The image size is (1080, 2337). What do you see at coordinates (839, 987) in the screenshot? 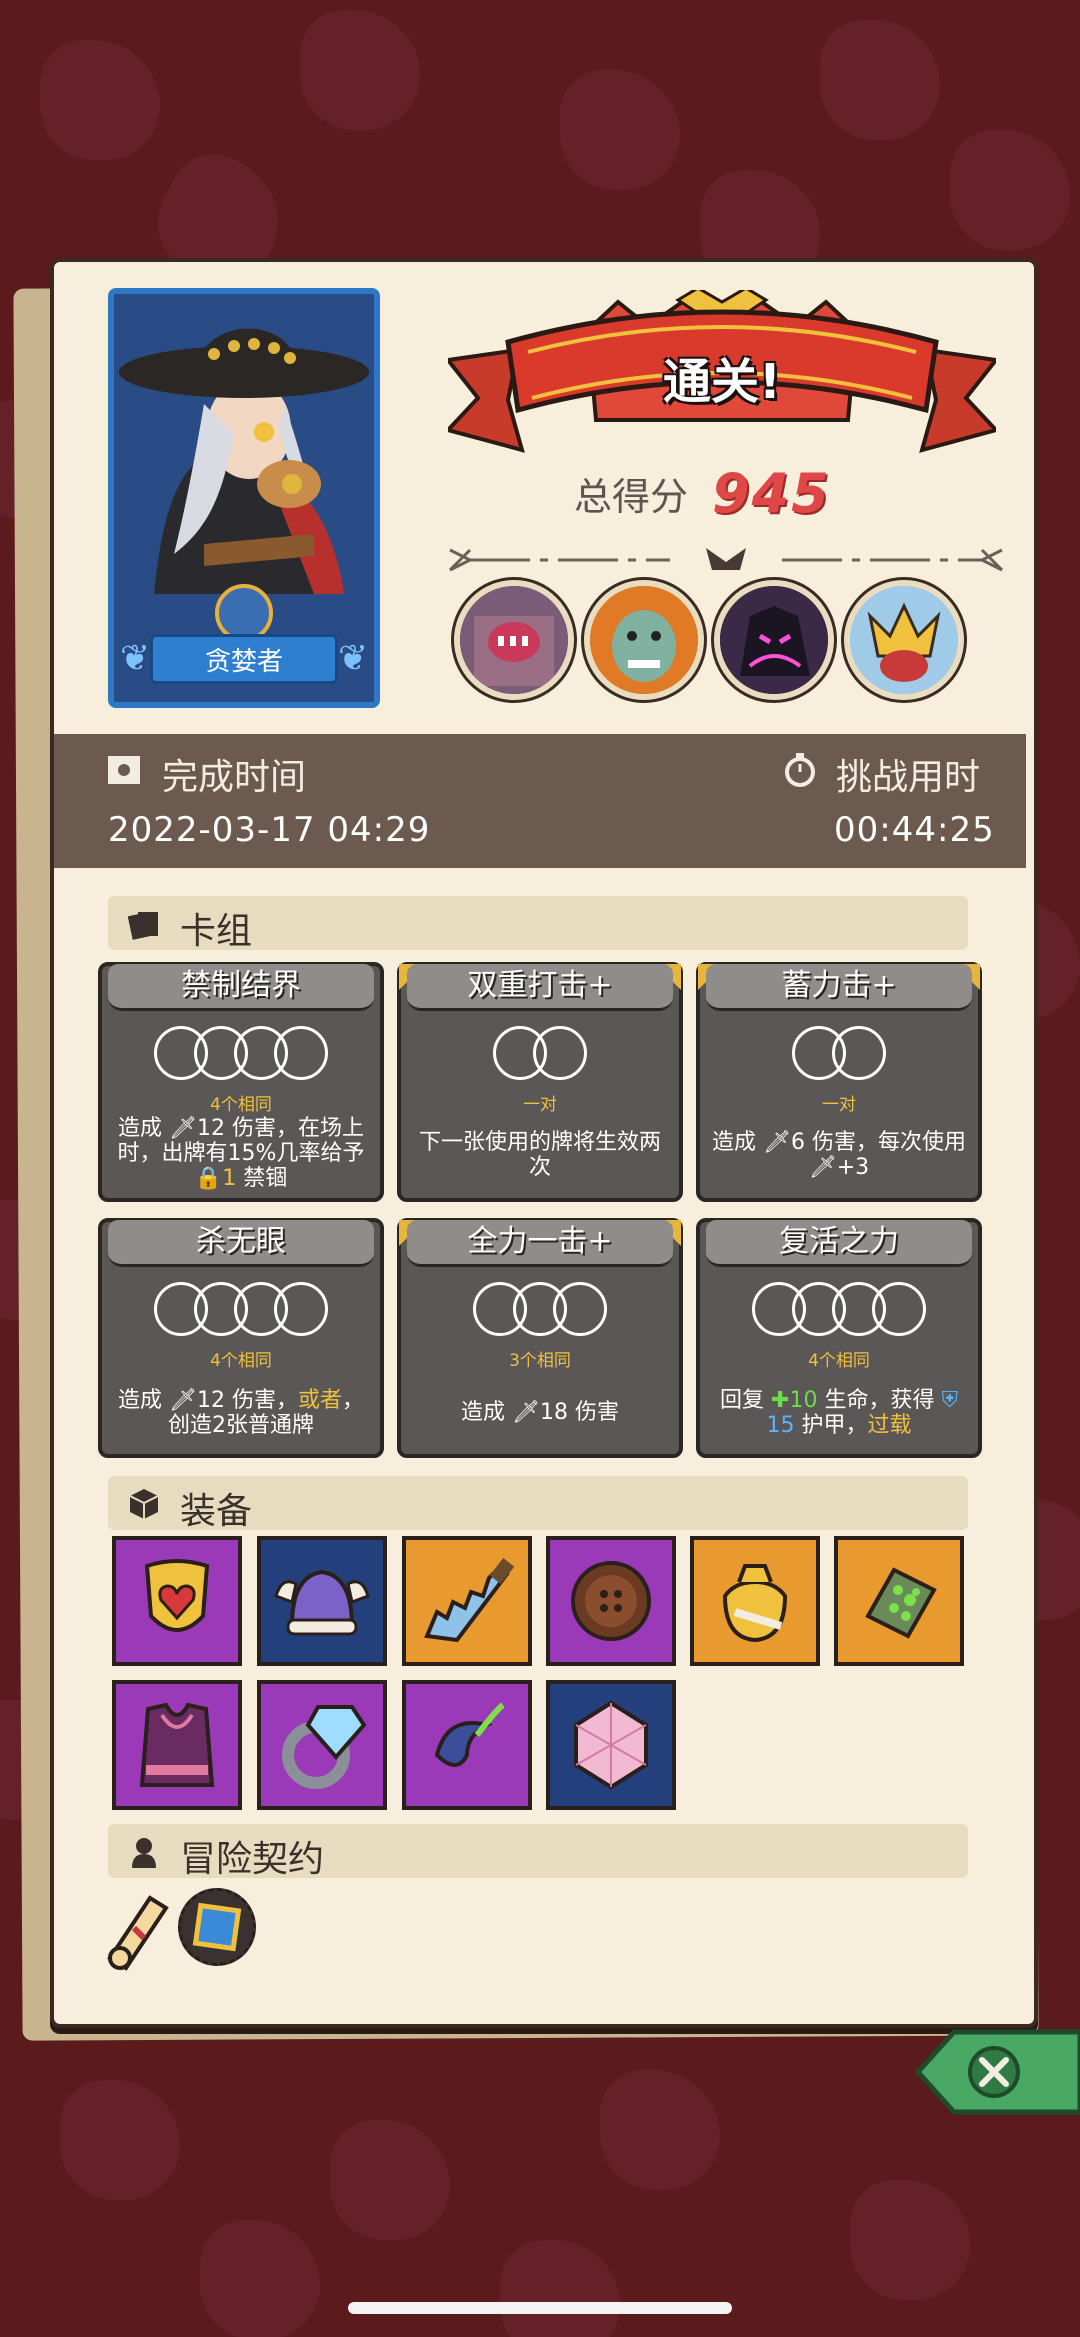
I see `card-title: 蓄力击+` at bounding box center [839, 987].